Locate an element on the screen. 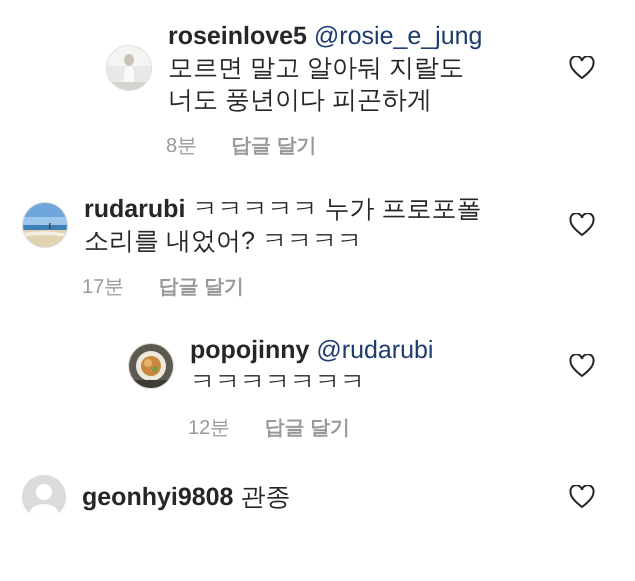 The height and width of the screenshot is (581, 635). comment-time: 12분 is located at coordinates (209, 428).